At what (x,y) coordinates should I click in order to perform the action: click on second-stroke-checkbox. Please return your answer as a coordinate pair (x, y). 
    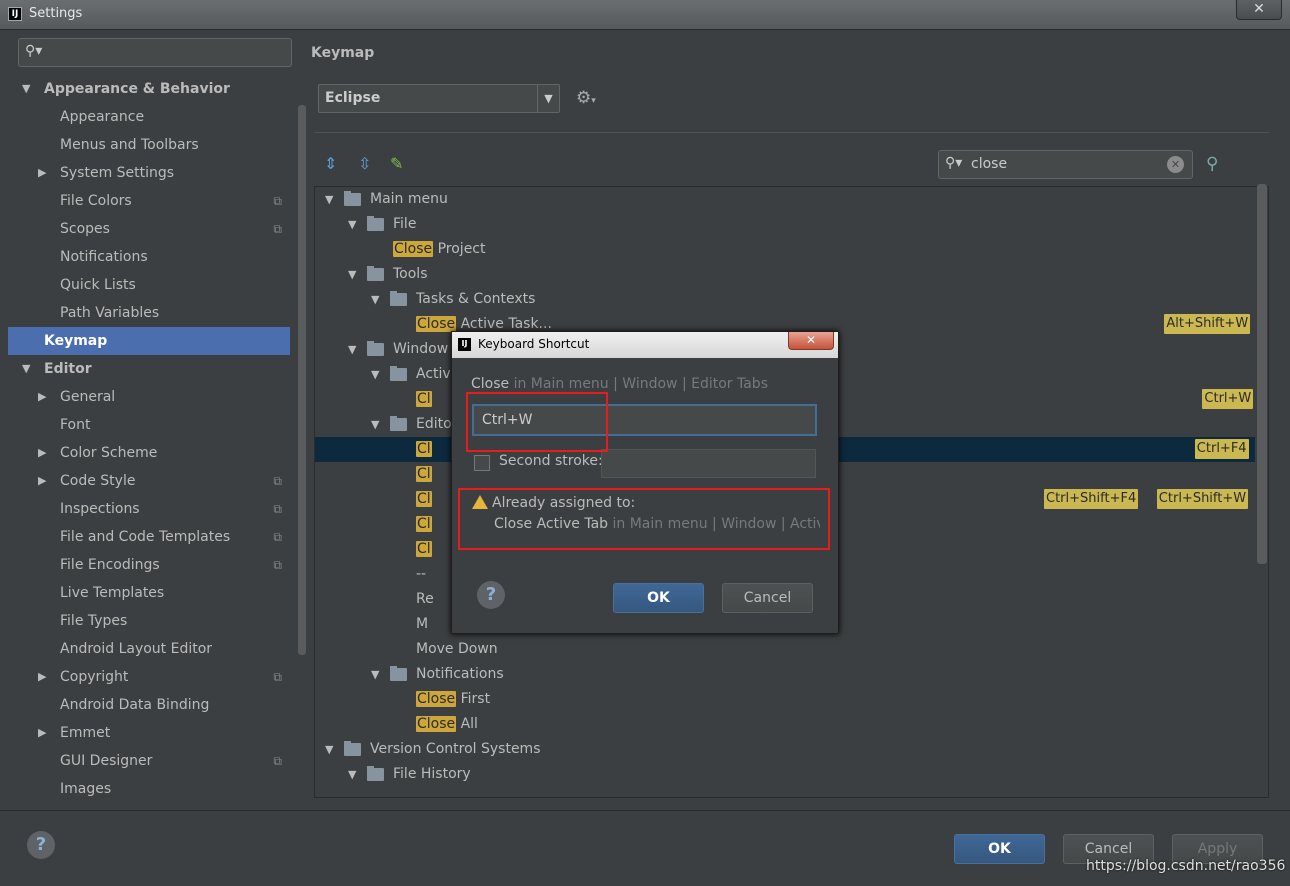
    Looking at the image, I should click on (482, 463).